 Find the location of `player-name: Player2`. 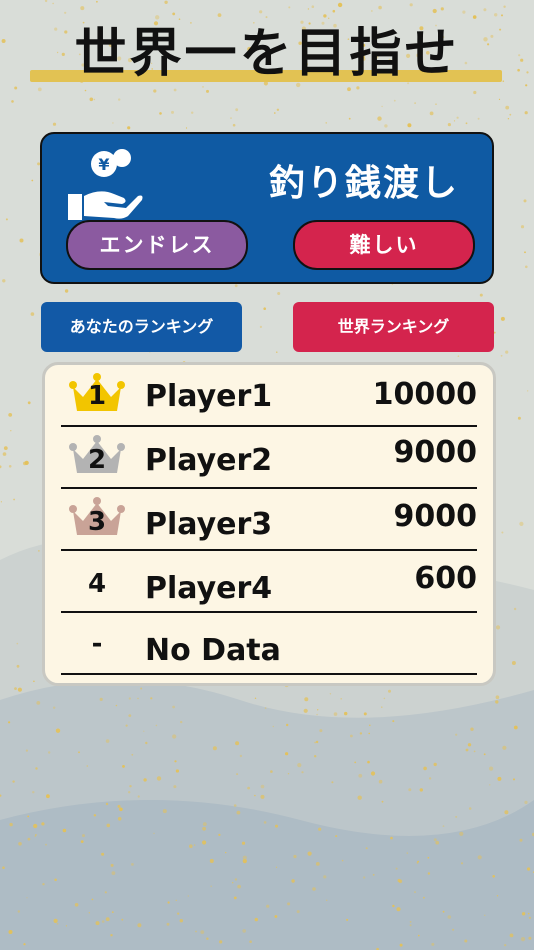

player-name: Player2 is located at coordinates (209, 460).